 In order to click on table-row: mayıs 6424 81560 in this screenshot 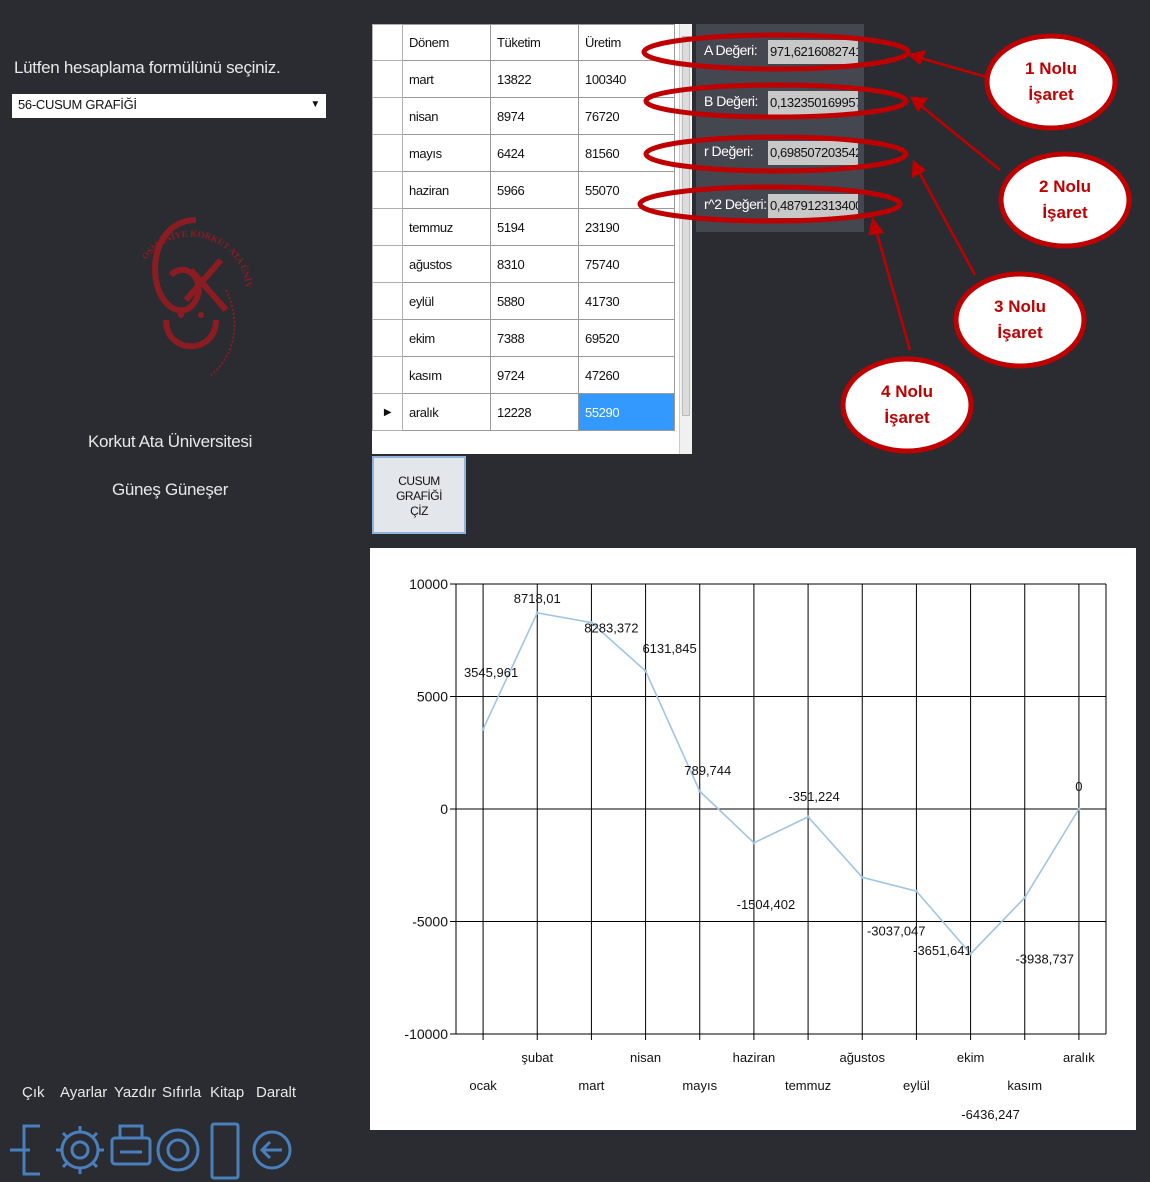, I will do `click(523, 153)`.